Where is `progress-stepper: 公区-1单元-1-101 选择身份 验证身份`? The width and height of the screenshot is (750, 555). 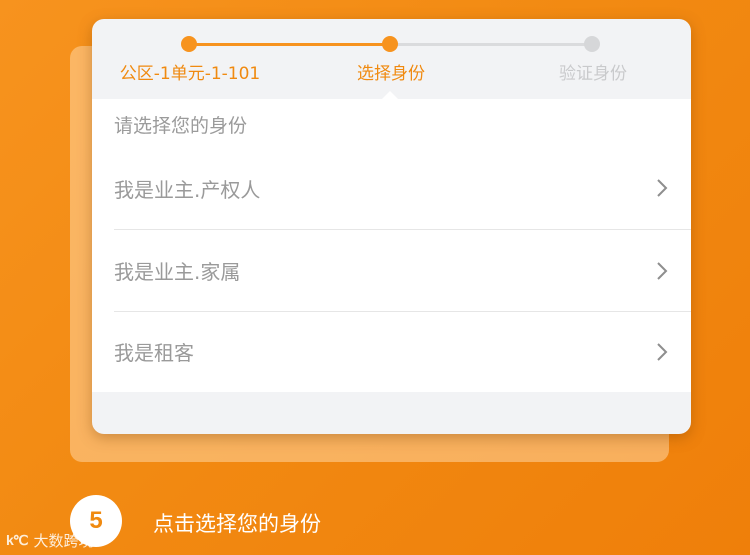 progress-stepper: 公区-1单元-1-101 选择身份 验证身份 is located at coordinates (391, 59).